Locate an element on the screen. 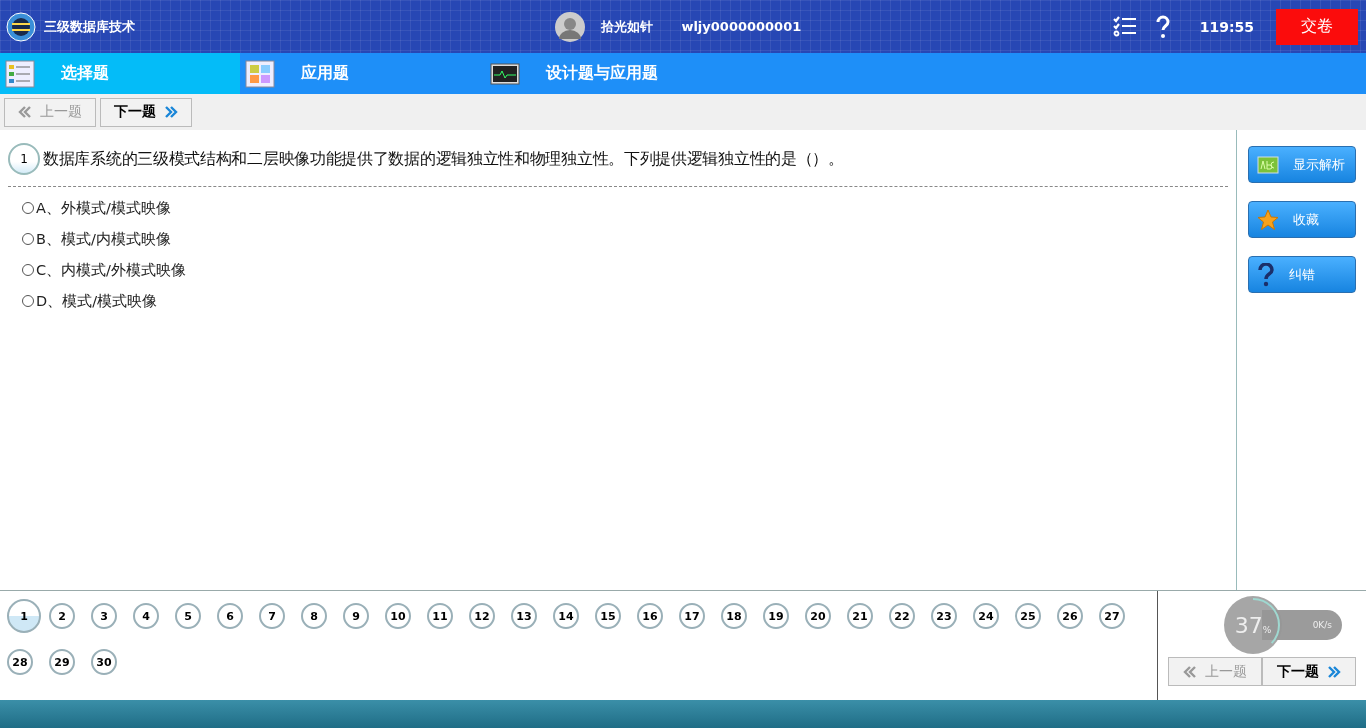 The image size is (1366, 728). question-number-button: 9 is located at coordinates (356, 616).